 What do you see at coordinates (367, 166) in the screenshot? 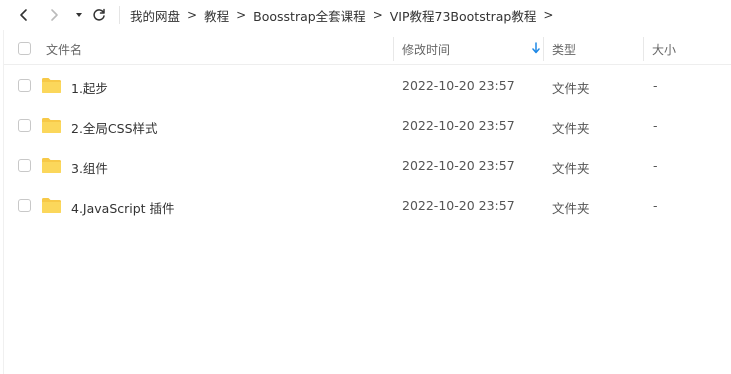
I see `table-row: 3.组件 2022-10-20 23:57 文件夹 -` at bounding box center [367, 166].